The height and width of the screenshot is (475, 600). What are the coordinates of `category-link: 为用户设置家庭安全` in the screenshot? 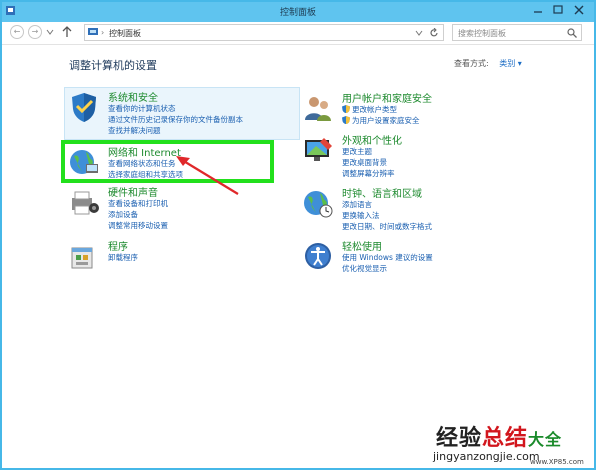 It's located at (386, 120).